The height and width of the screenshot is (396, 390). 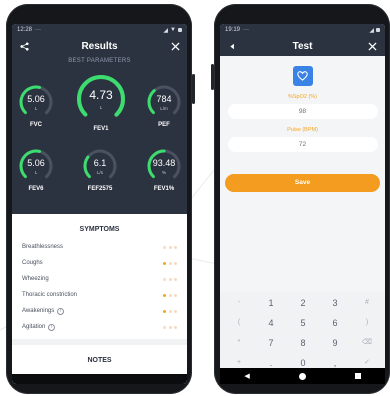 What do you see at coordinates (99, 295) in the screenshot?
I see `symptom-row: Thoracic constriction` at bounding box center [99, 295].